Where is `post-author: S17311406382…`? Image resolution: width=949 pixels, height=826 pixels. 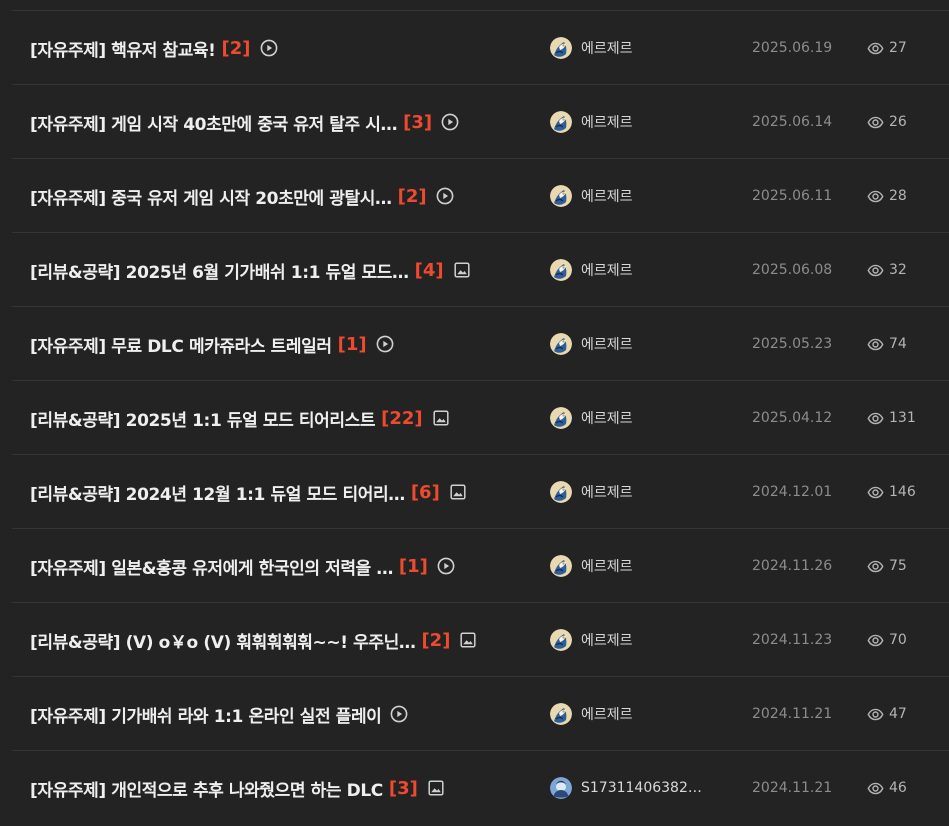 post-author: S17311406382… is located at coordinates (626, 788).